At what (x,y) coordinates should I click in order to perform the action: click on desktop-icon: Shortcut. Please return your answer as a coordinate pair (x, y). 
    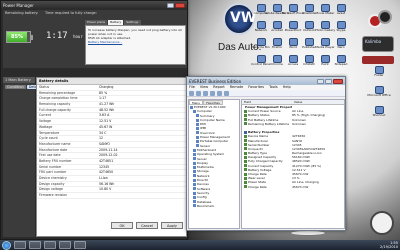
    Looking at the image, I should click on (379, 116).